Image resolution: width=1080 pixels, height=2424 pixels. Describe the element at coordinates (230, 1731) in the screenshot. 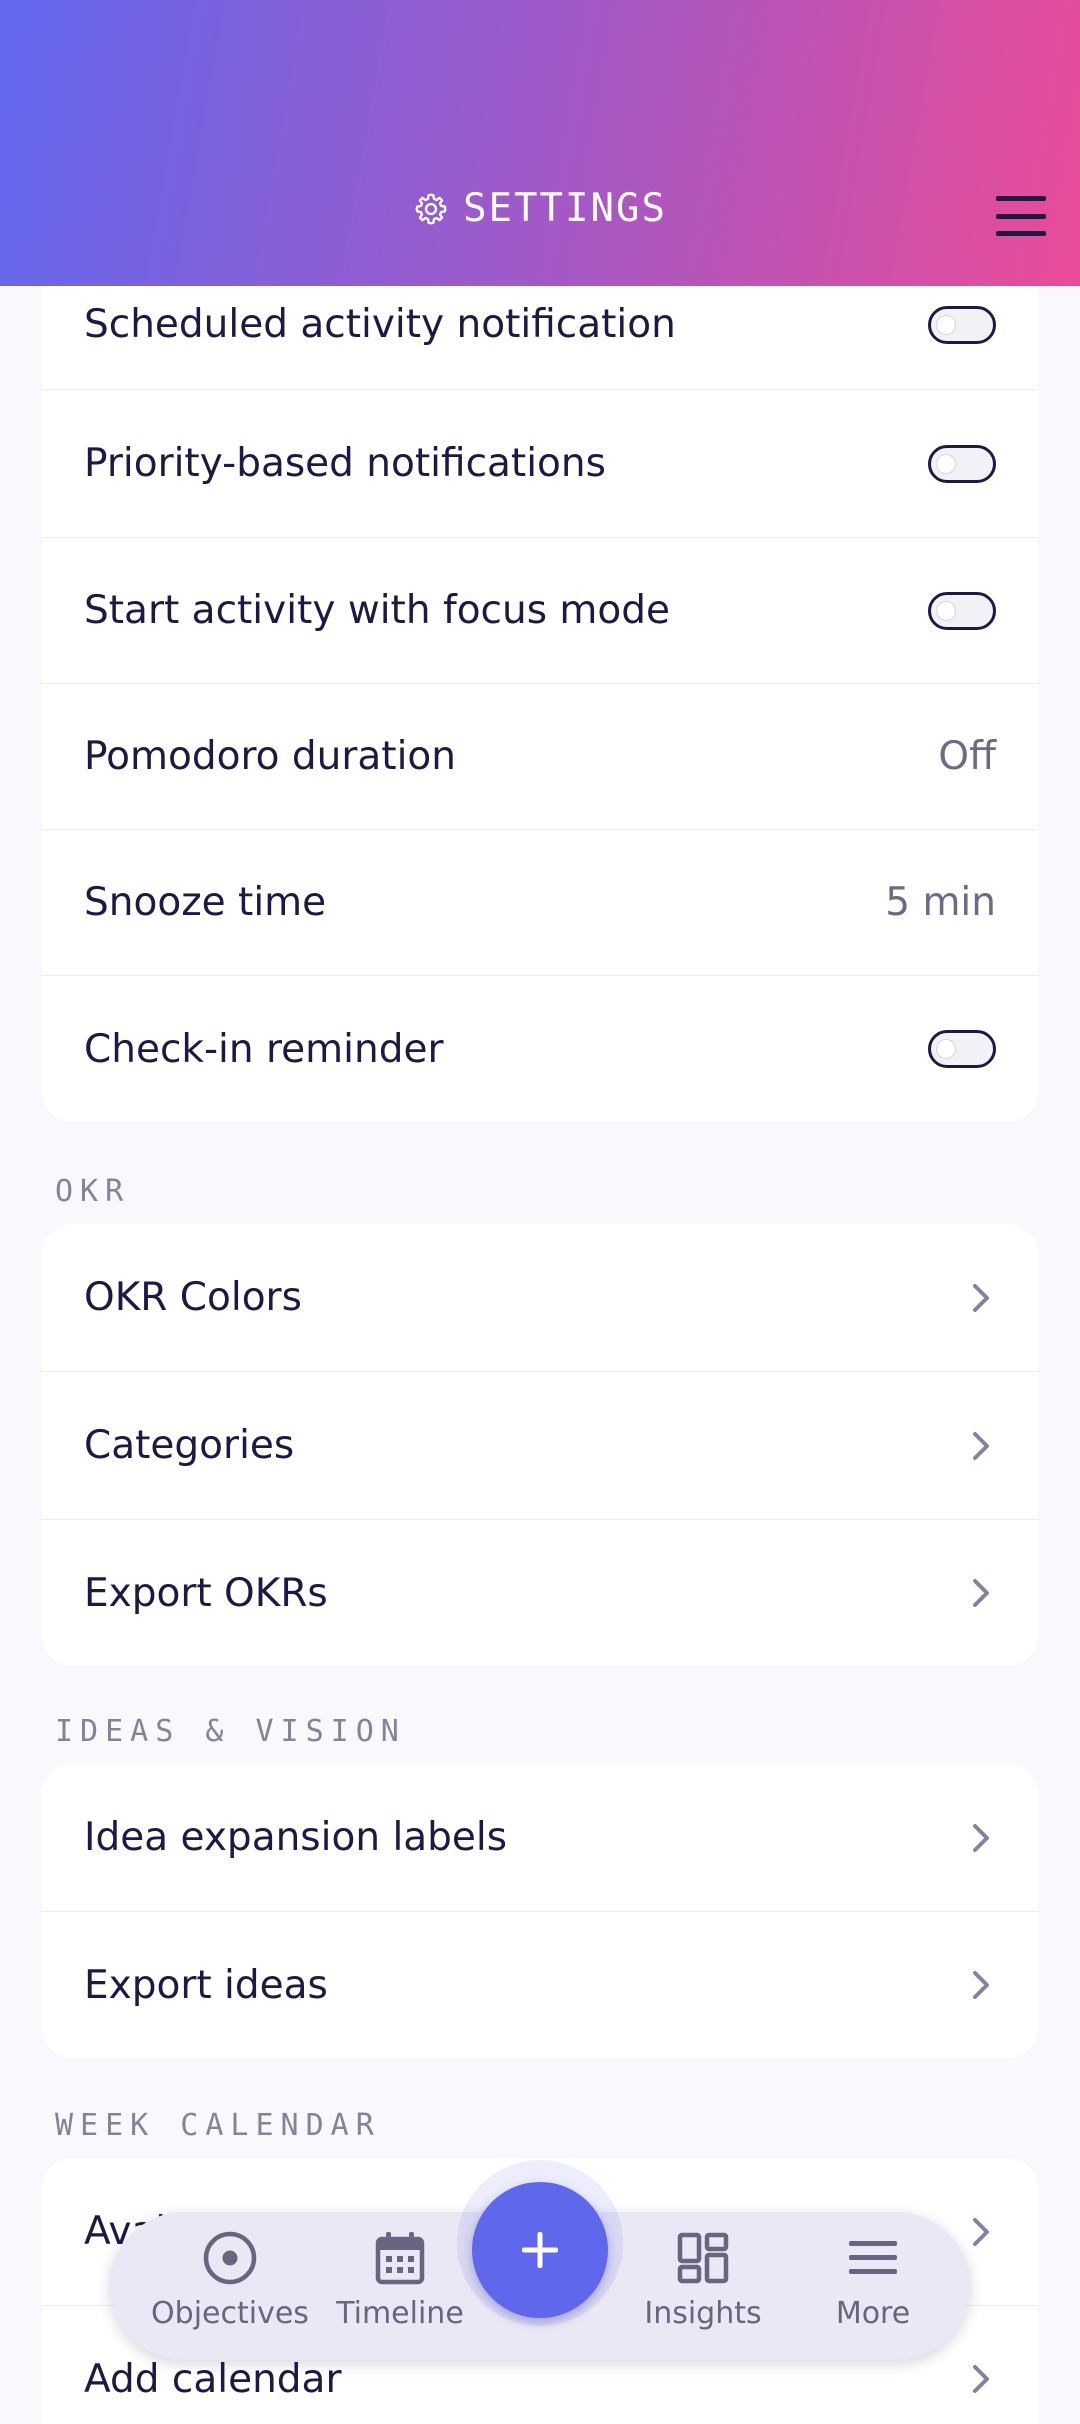

I see `section-title-ideas-vision: IDEAS & VISION` at that location.